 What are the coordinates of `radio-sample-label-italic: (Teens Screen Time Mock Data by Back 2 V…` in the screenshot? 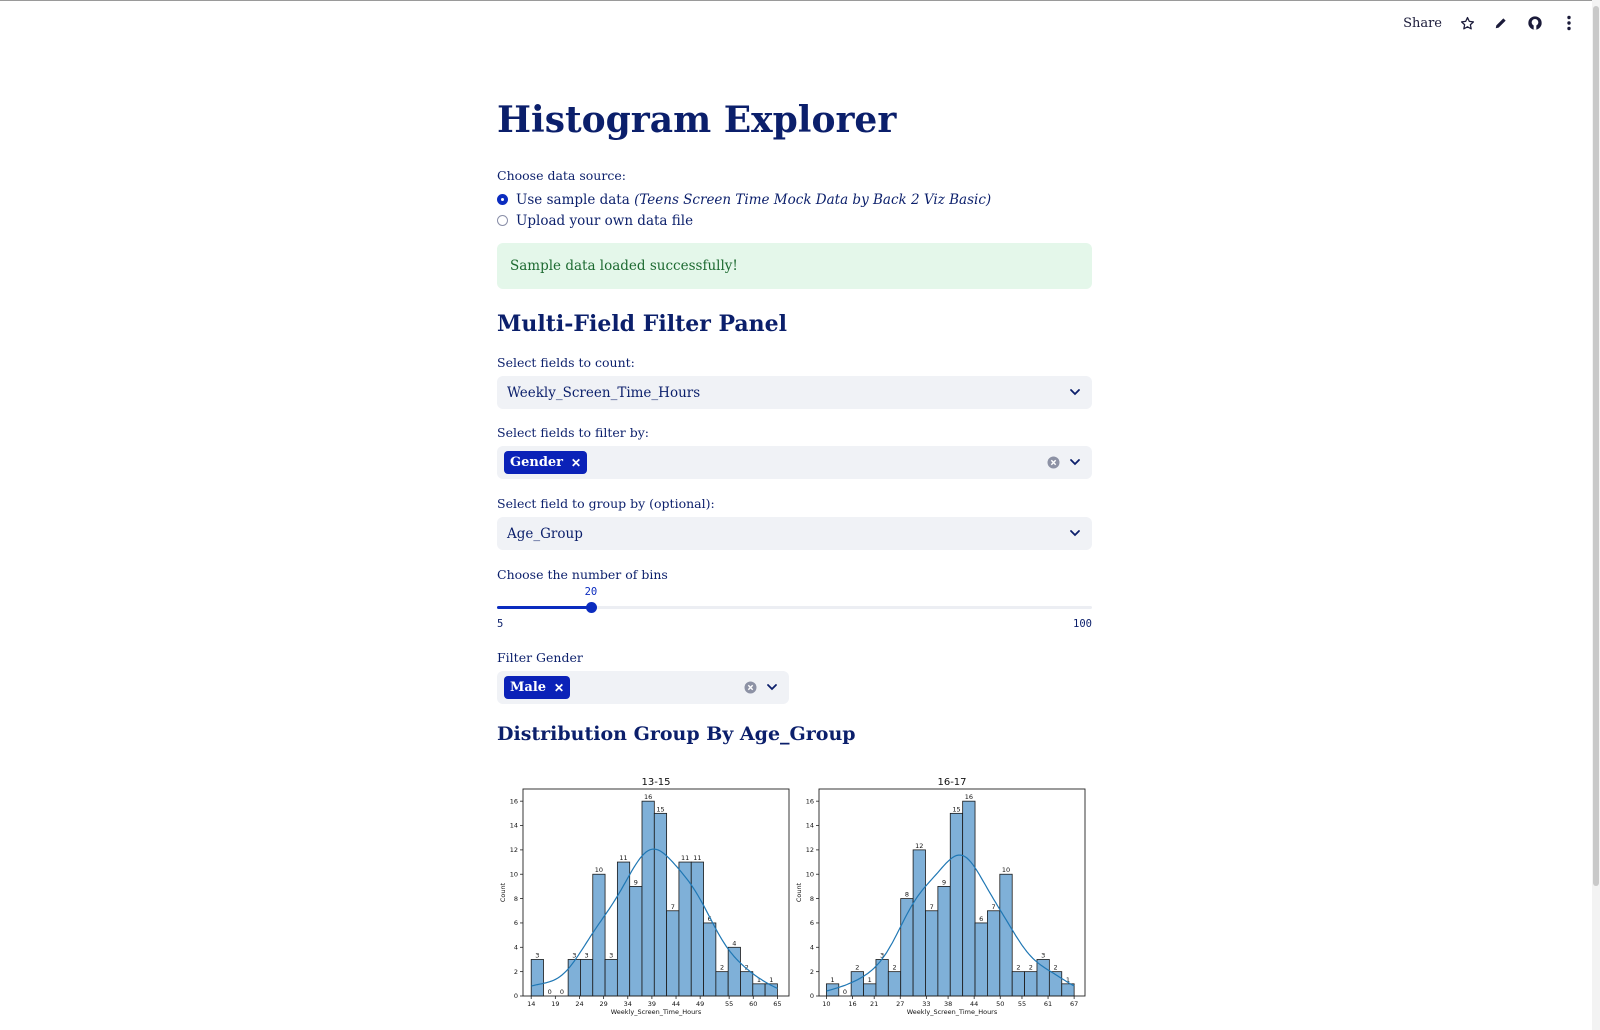 It's located at (813, 199).